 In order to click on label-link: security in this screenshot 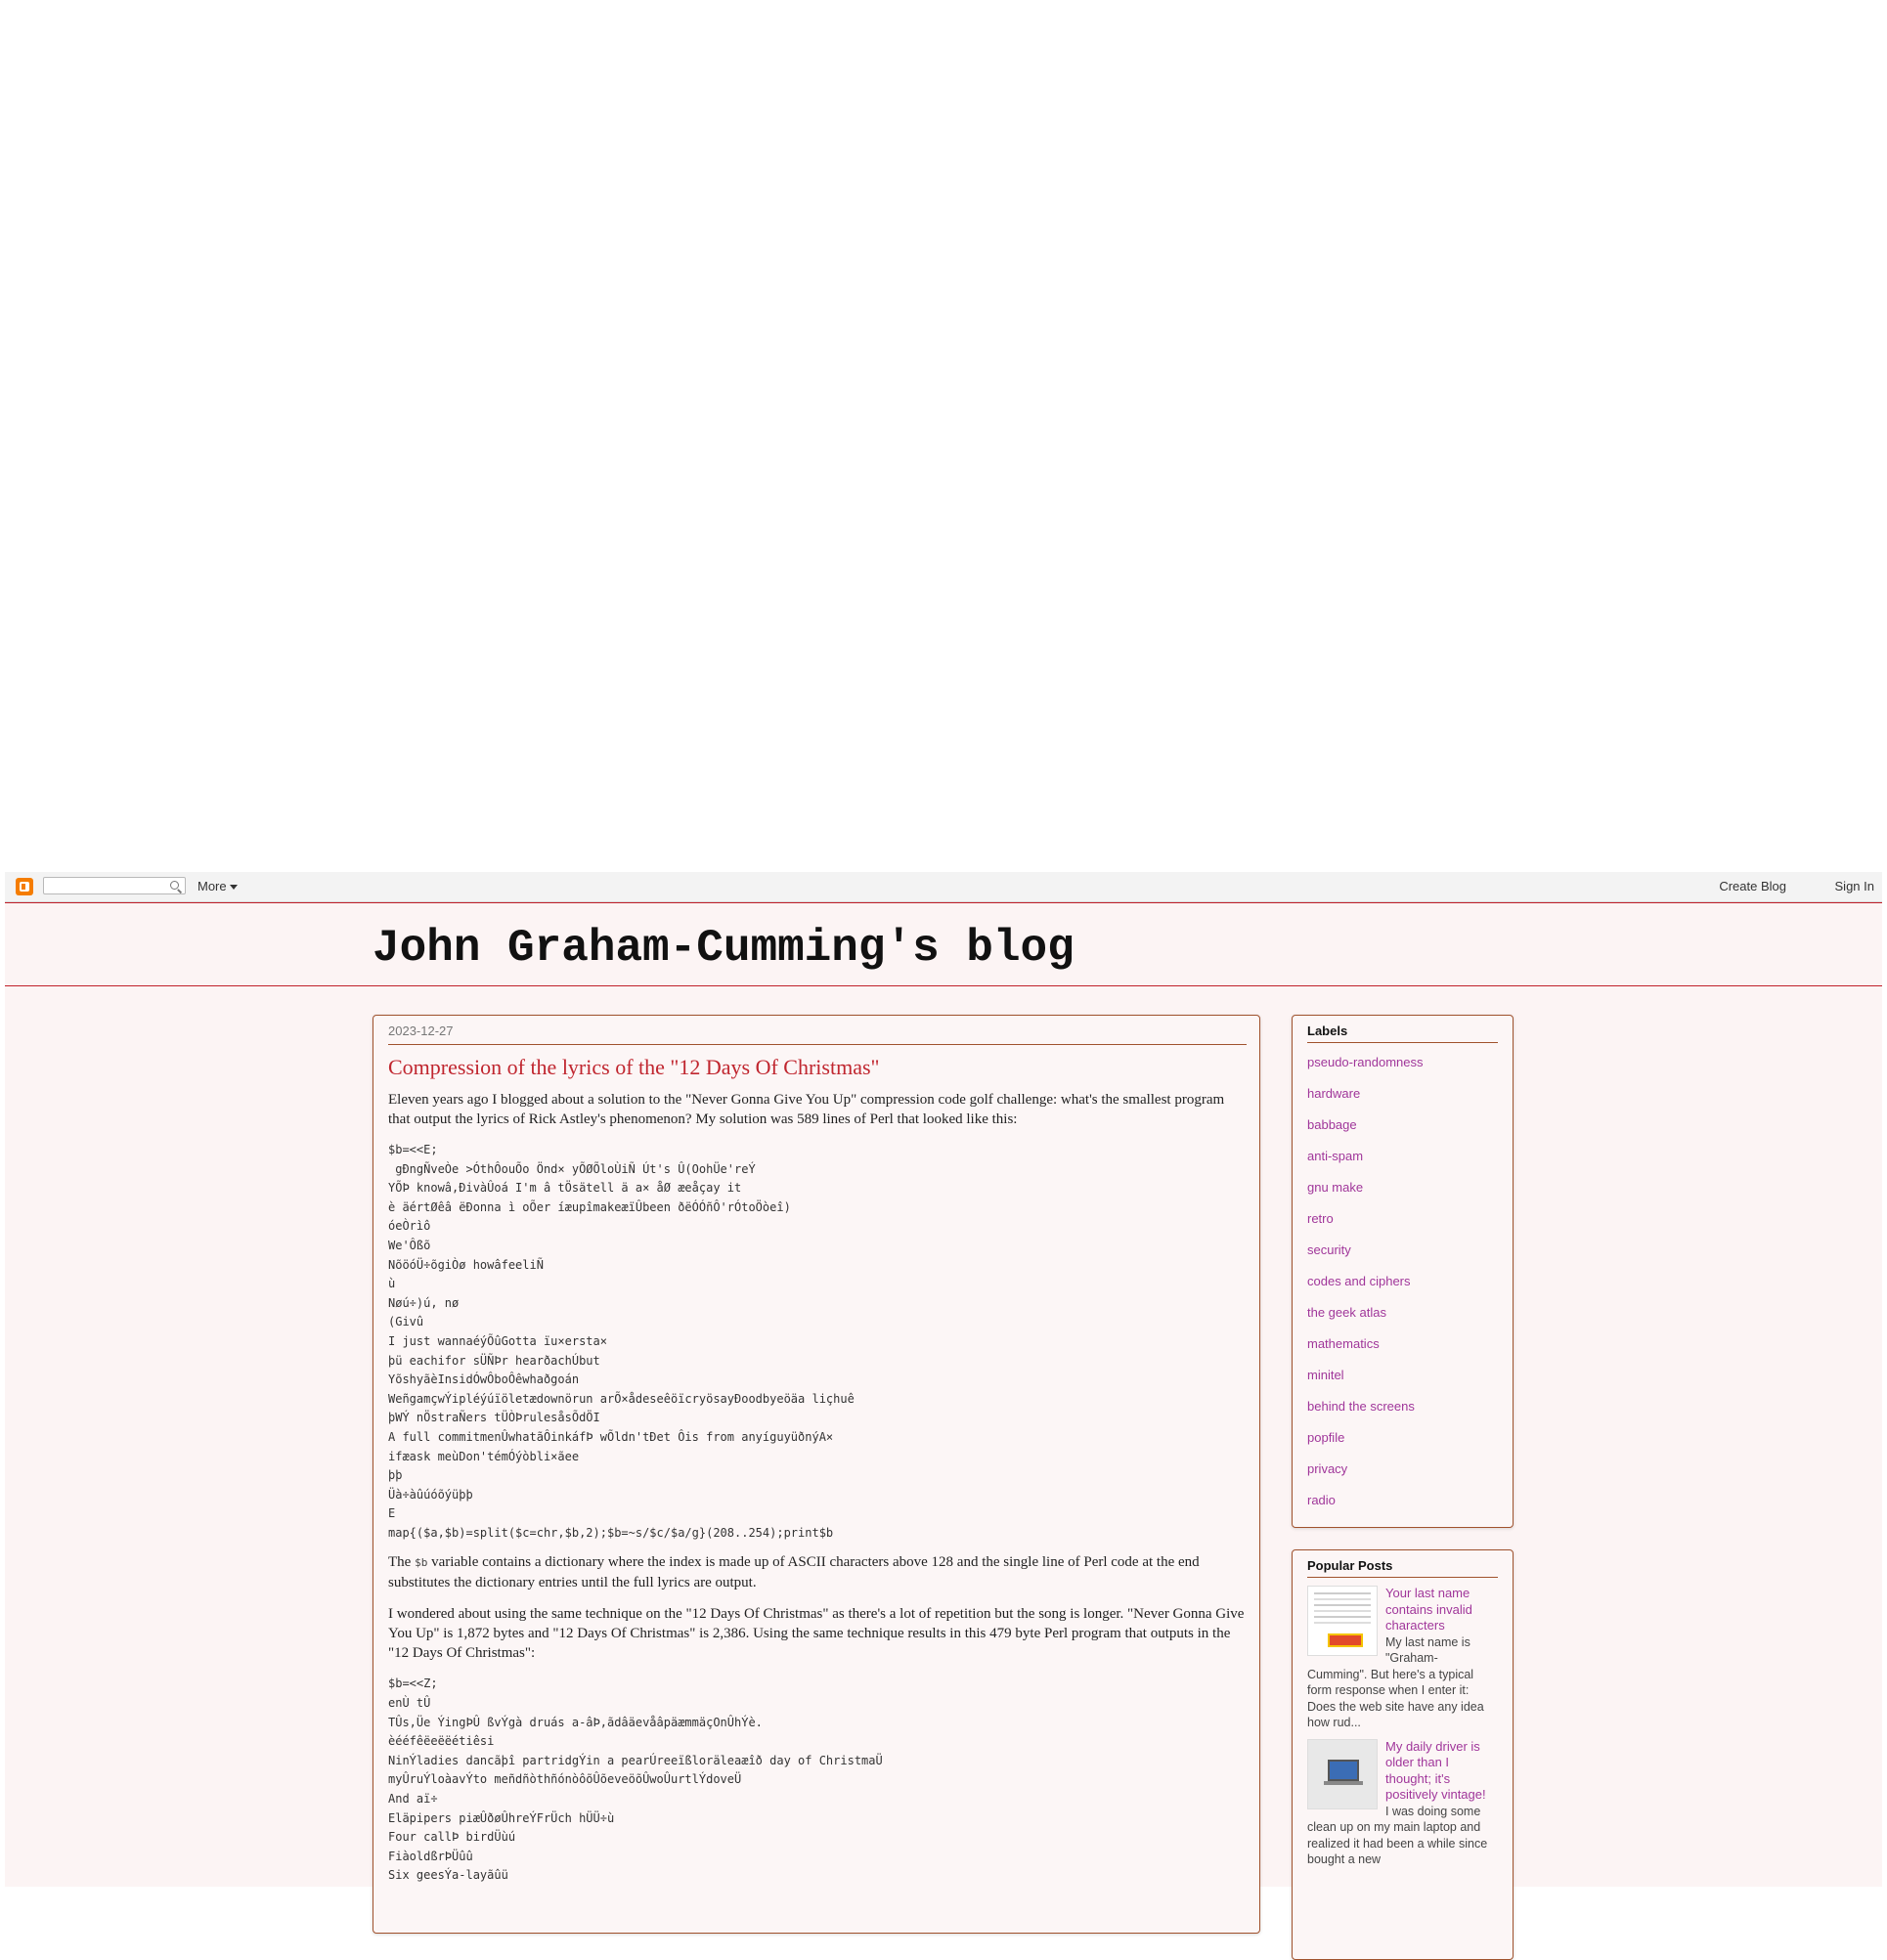, I will do `click(1410, 1252)`.